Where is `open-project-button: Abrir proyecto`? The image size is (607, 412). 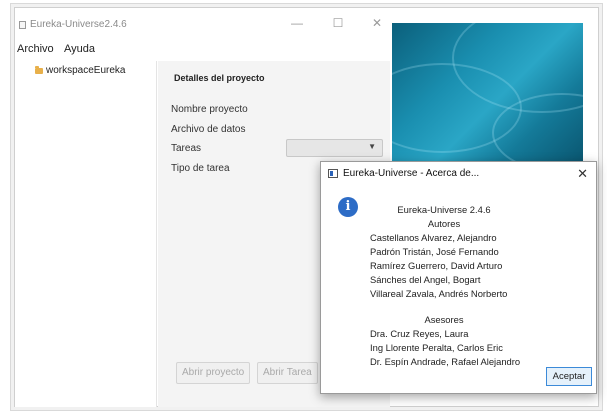 open-project-button: Abrir proyecto is located at coordinates (213, 373).